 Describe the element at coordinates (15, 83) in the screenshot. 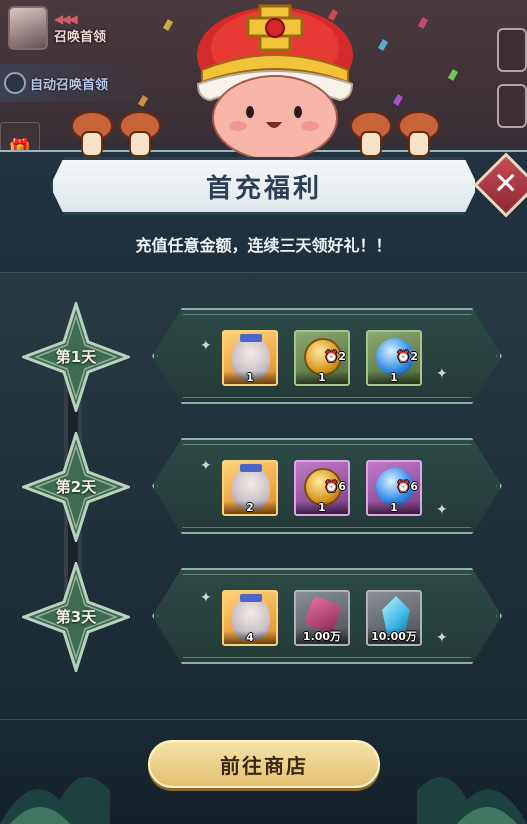

I see `auto-summon-toggle` at that location.